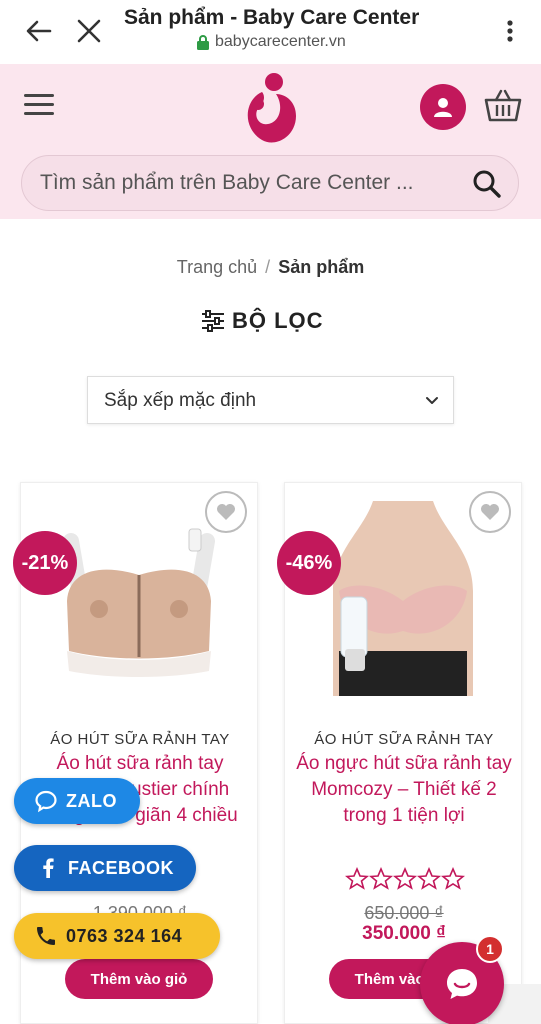  Describe the element at coordinates (121, 867) in the screenshot. I see `facebook-label: FACEBOOK` at that location.